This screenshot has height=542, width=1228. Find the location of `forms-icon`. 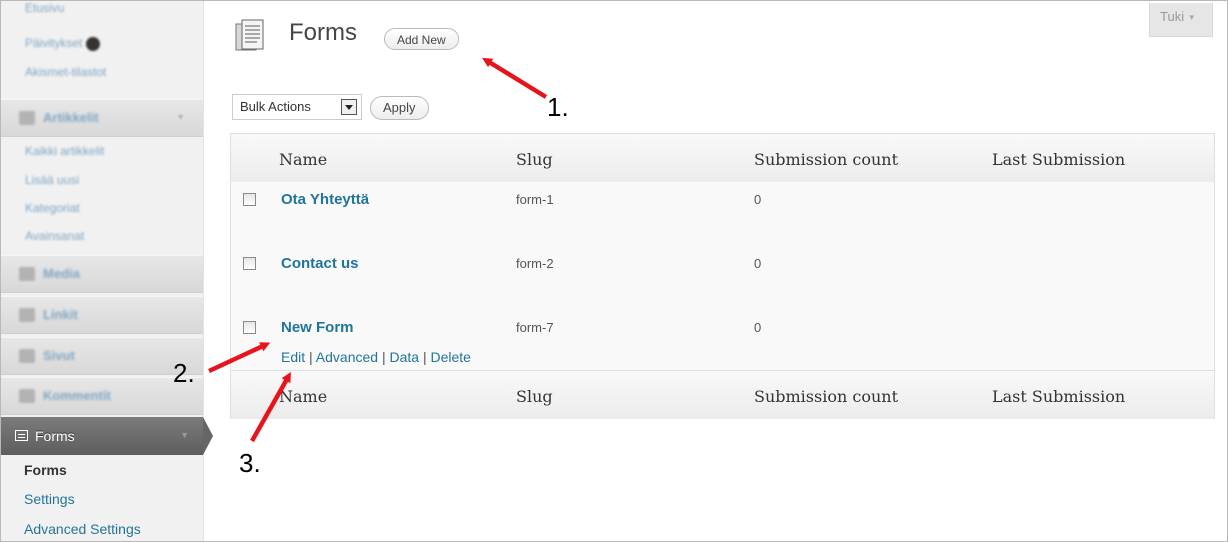

forms-icon is located at coordinates (21, 435).